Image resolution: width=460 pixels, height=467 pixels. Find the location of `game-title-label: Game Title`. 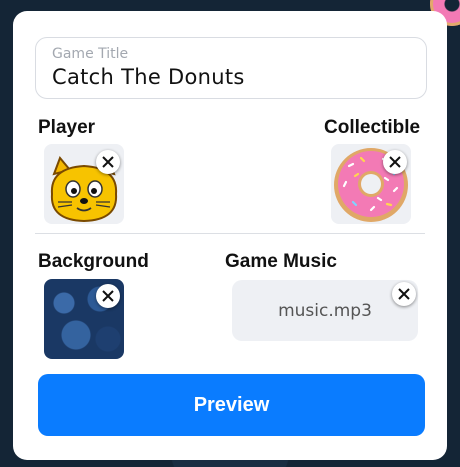

game-title-label: Game Title is located at coordinates (90, 54).